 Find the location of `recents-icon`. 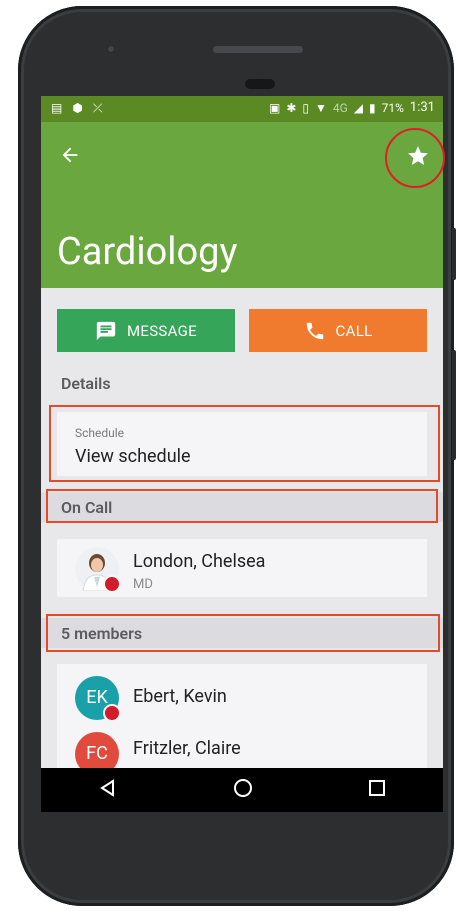

recents-icon is located at coordinates (377, 790).